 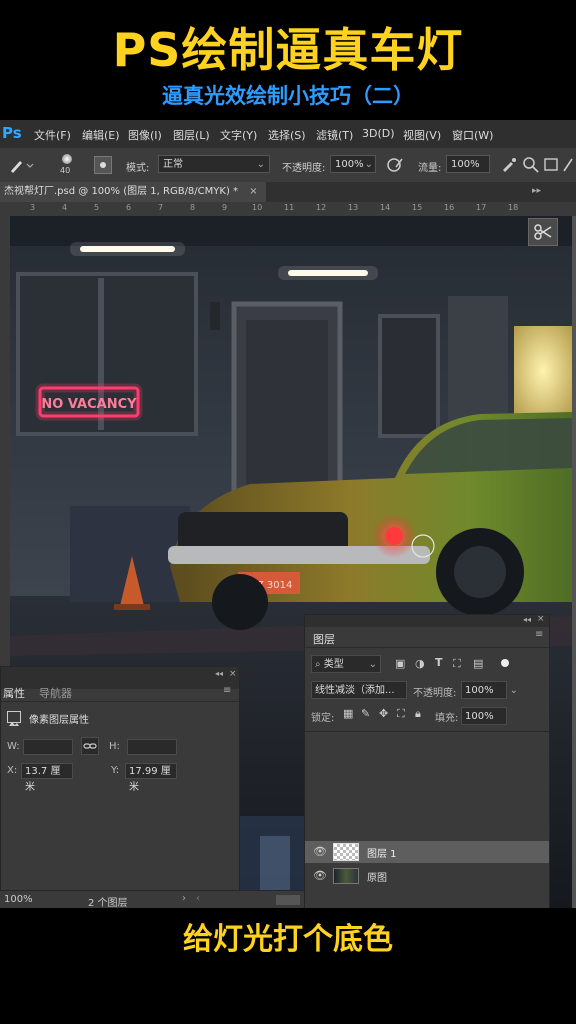 What do you see at coordinates (479, 690) in the screenshot?
I see `layer-opacity-value: 100%` at bounding box center [479, 690].